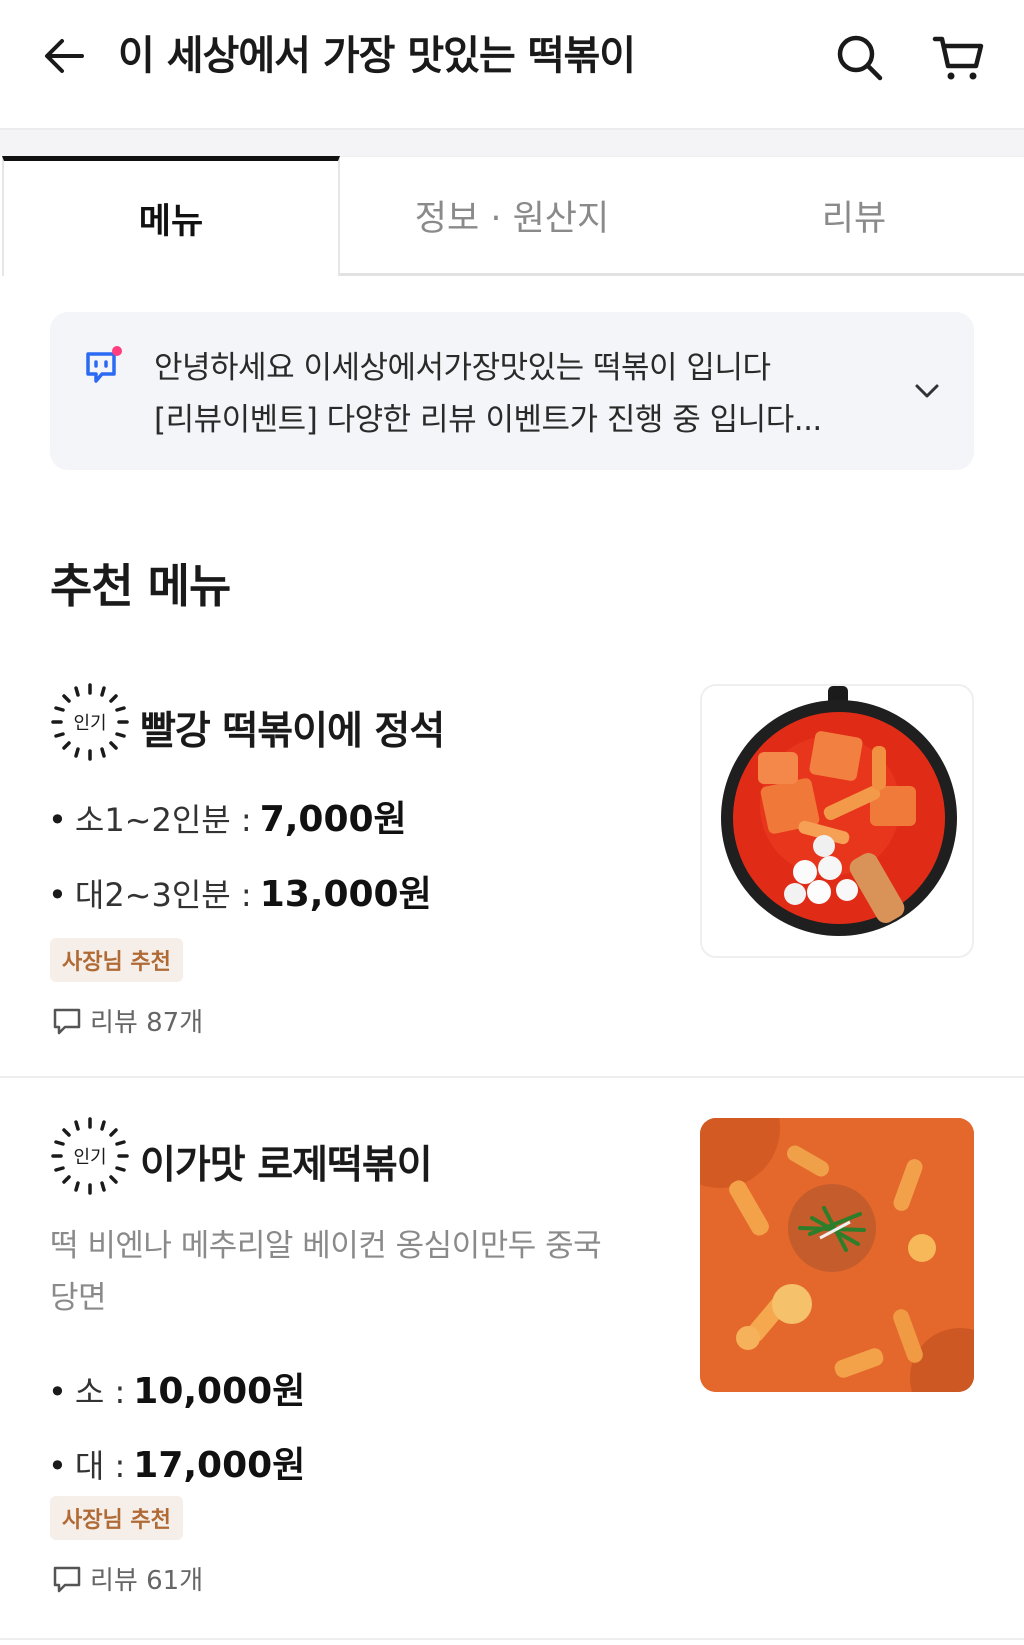 The width and height of the screenshot is (1024, 1645). I want to click on chevron-down-icon, so click(927, 391).